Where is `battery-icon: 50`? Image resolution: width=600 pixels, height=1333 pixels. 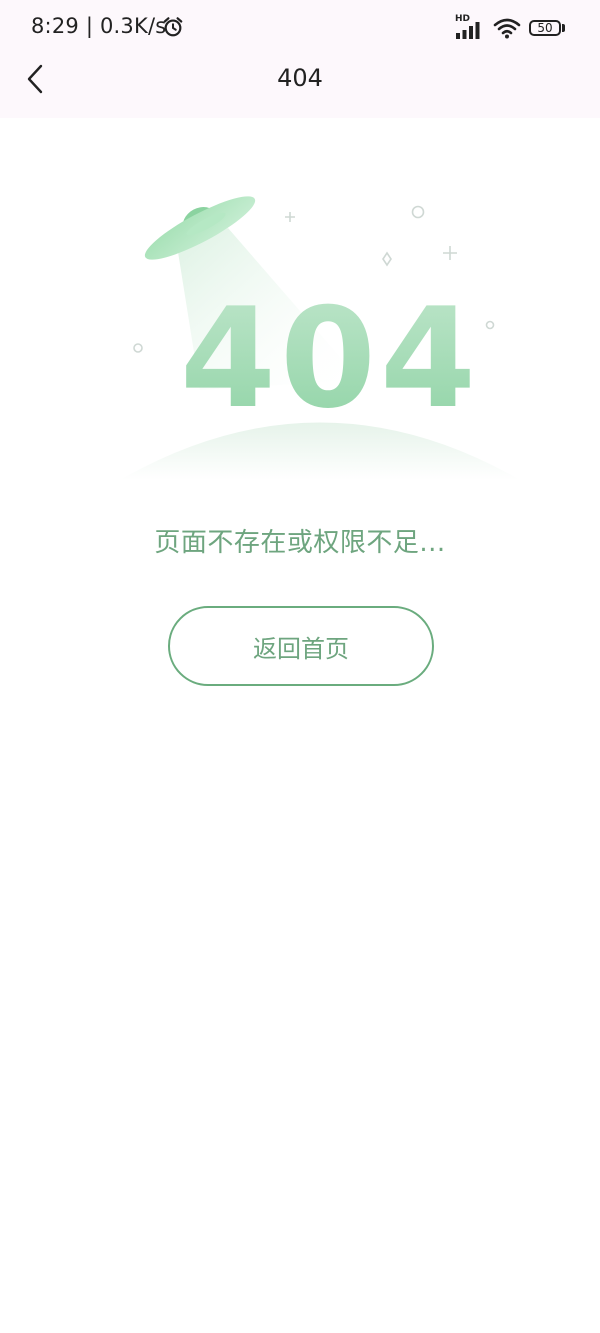 battery-icon: 50 is located at coordinates (548, 28).